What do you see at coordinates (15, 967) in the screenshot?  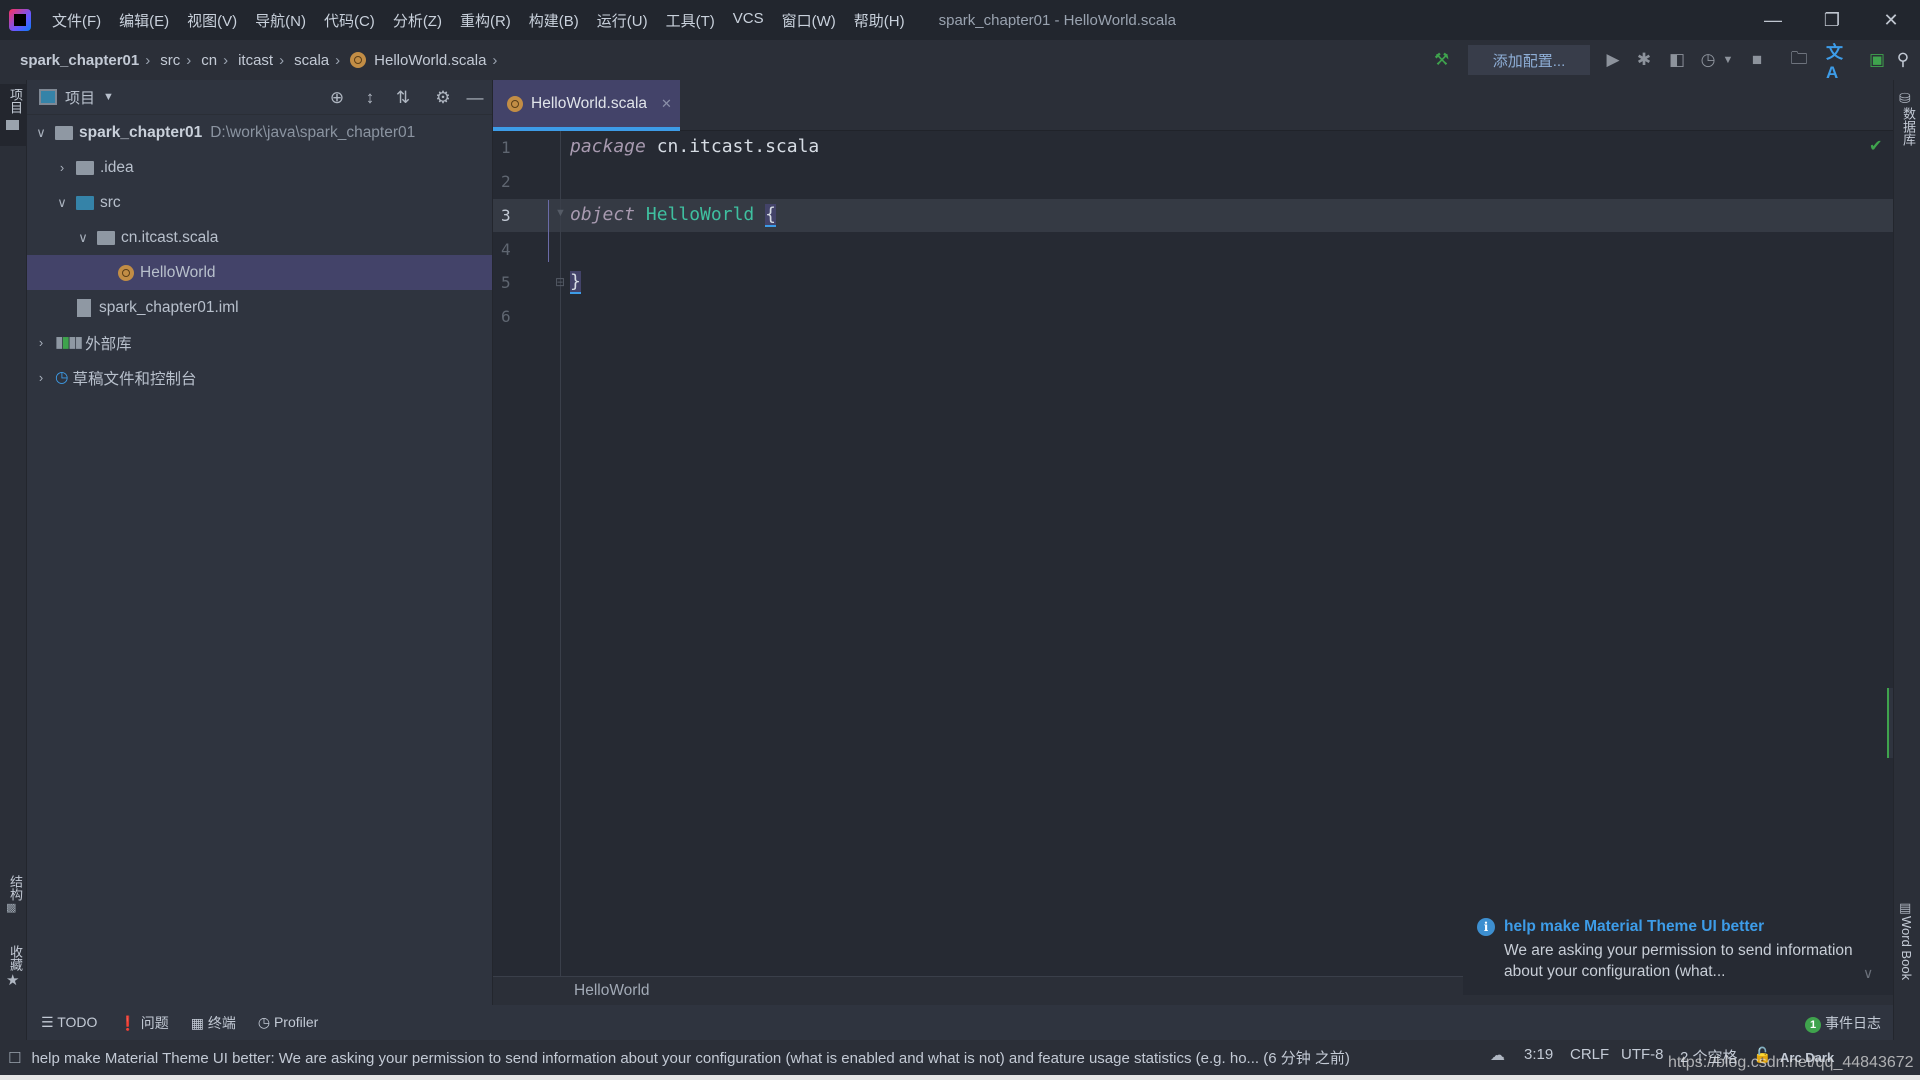 I see `favorites-tool-tab: 收藏 ★` at bounding box center [15, 967].